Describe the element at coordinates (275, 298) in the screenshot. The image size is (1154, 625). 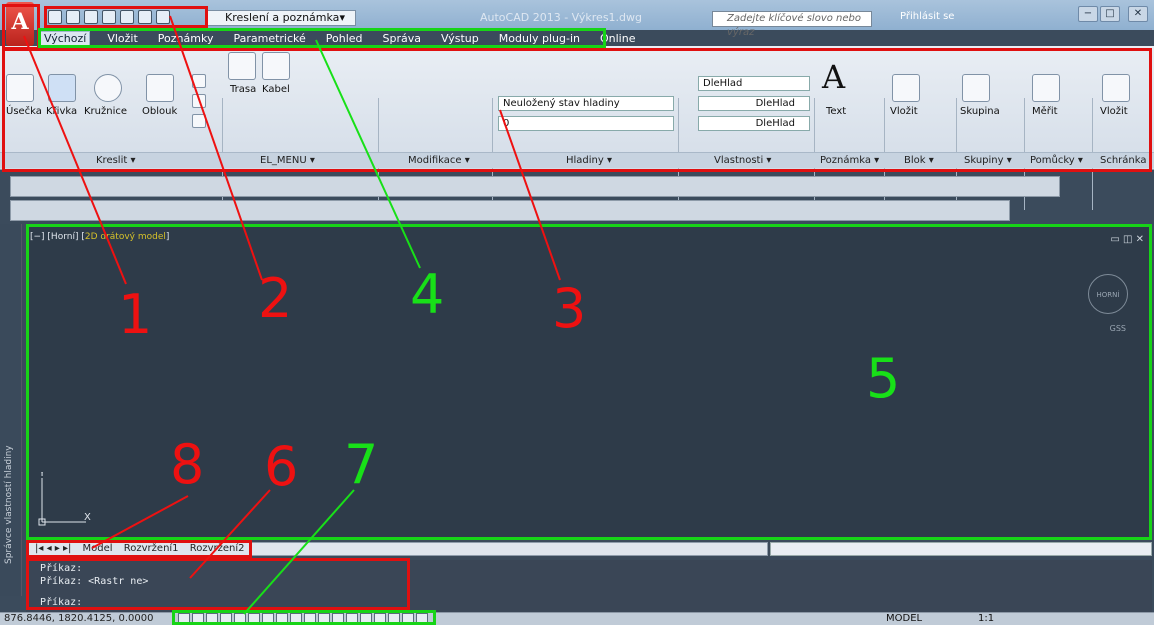
I see `marker-number-2: 2` at that location.